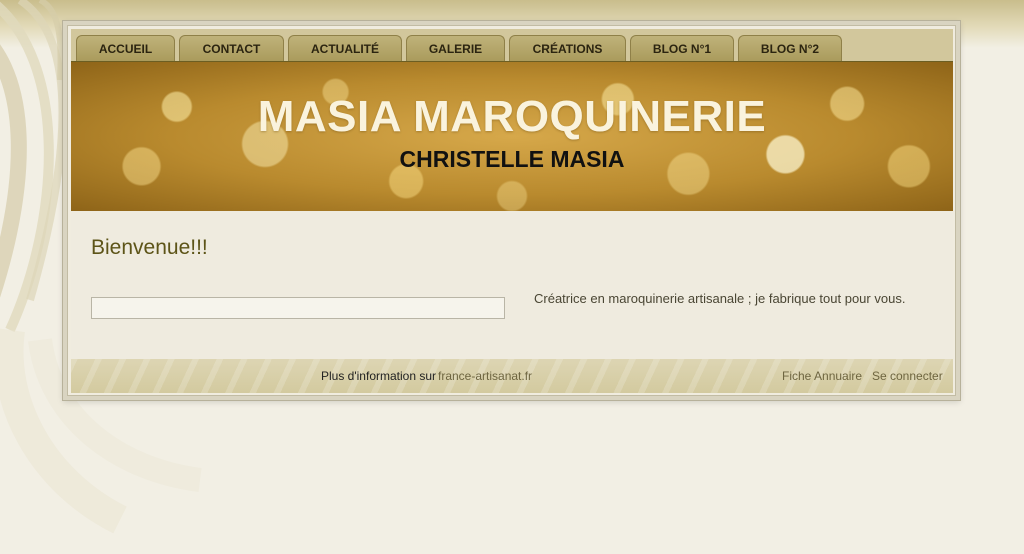 The width and height of the screenshot is (1024, 554). Describe the element at coordinates (231, 48) in the screenshot. I see `nav-tab-contact: CONTACT` at that location.